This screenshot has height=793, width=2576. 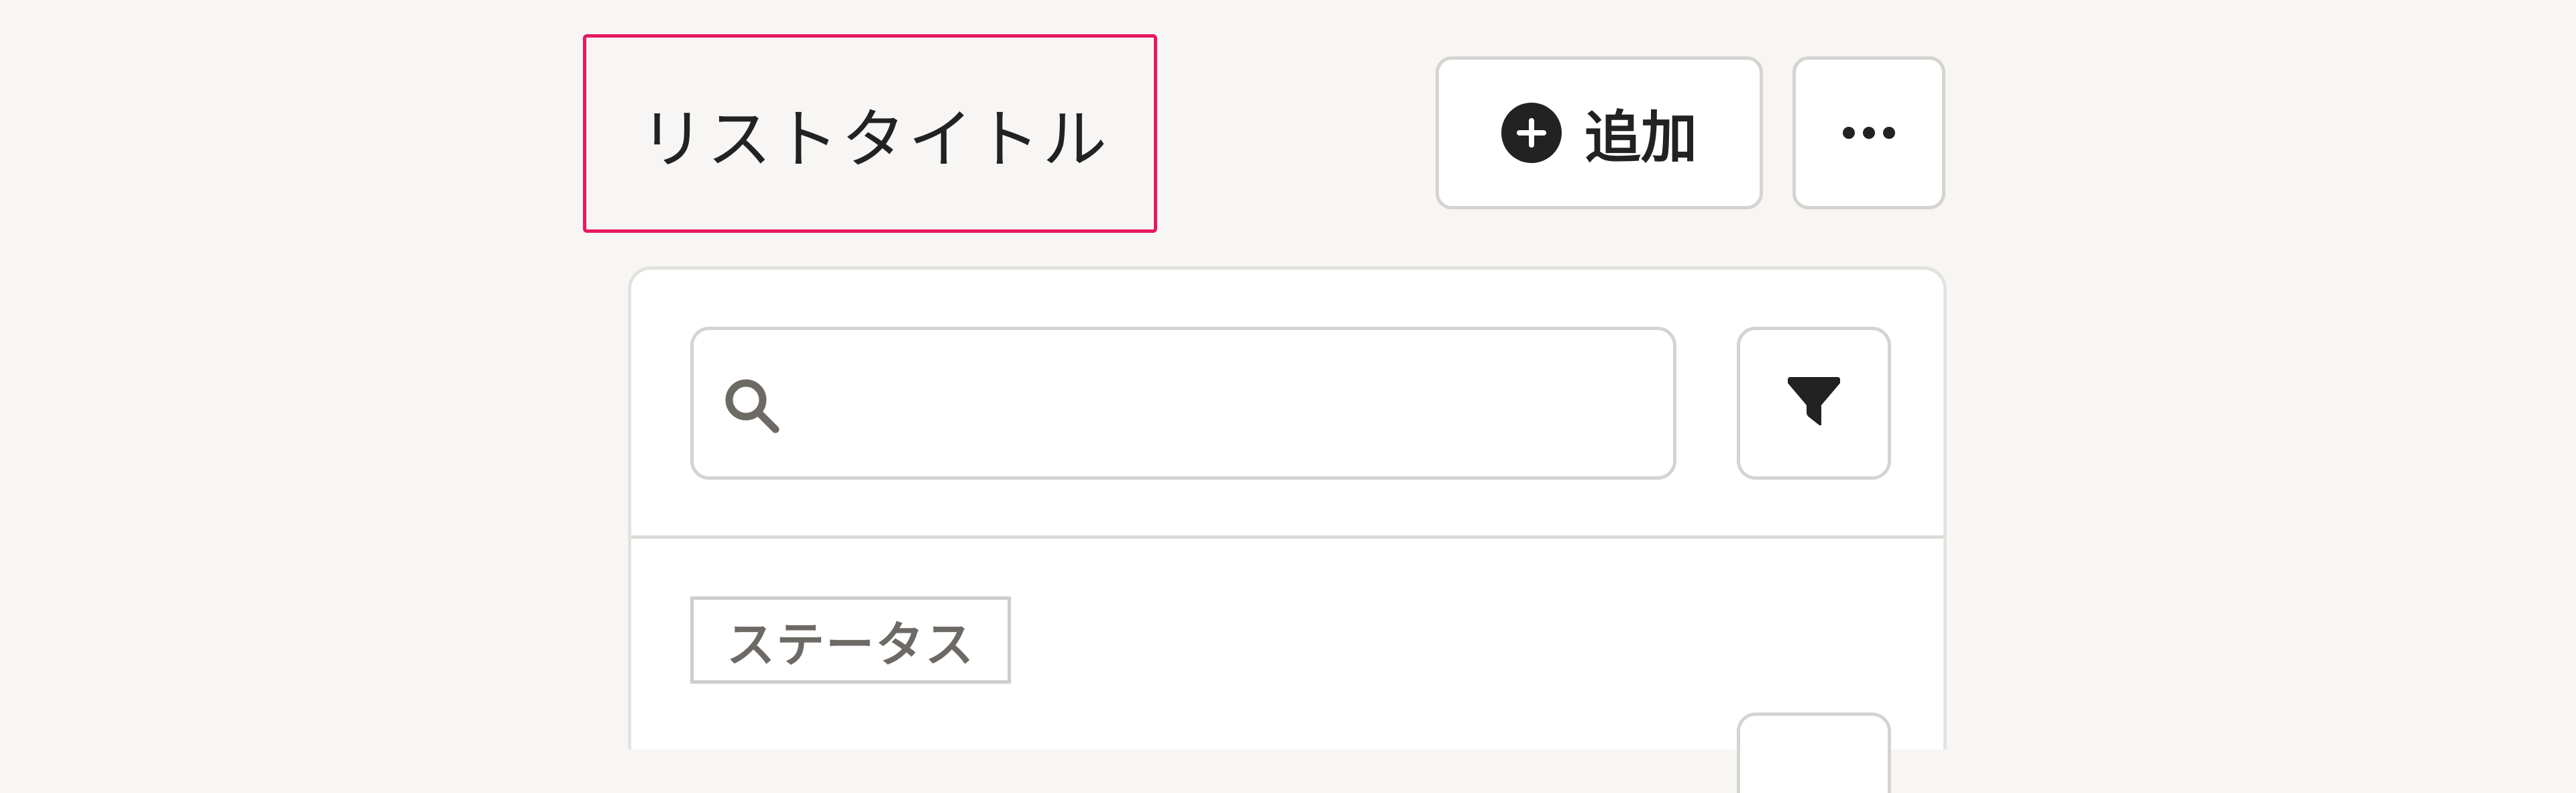 I want to click on add-button: 追加, so click(x=1599, y=132).